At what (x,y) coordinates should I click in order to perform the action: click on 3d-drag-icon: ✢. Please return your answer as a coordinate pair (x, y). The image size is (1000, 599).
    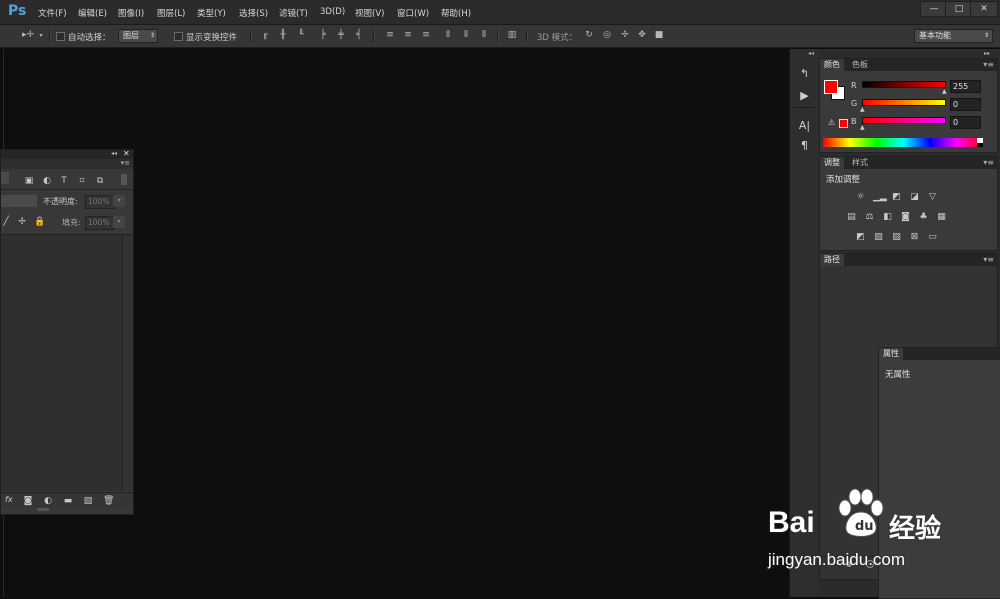
    Looking at the image, I should click on (625, 35).